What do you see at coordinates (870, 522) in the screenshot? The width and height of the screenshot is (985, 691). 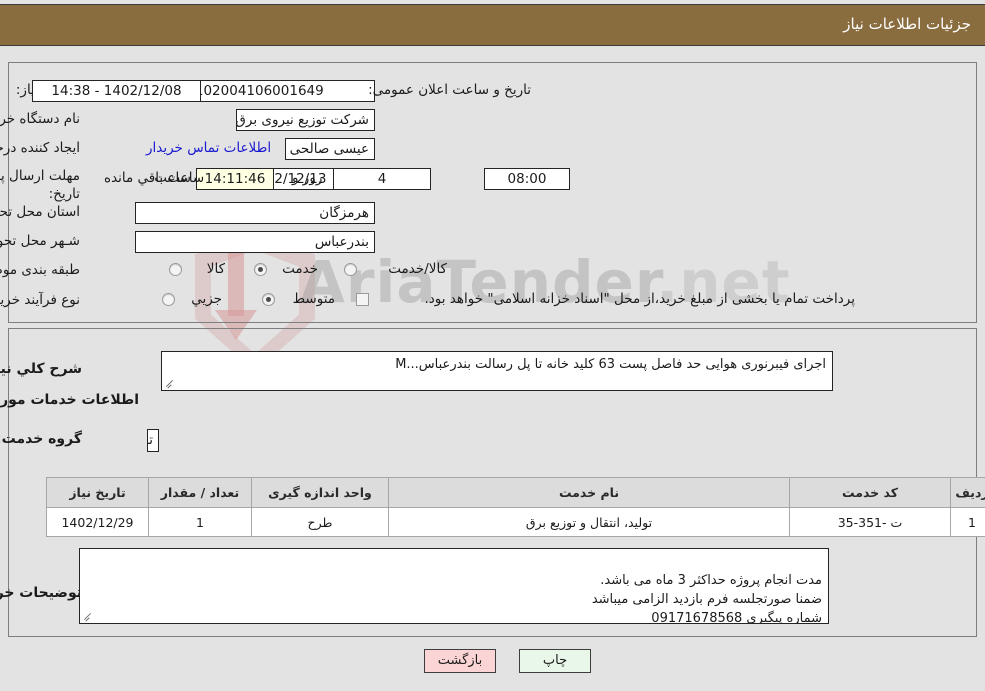 I see `cell-service-code: ت -351-35` at bounding box center [870, 522].